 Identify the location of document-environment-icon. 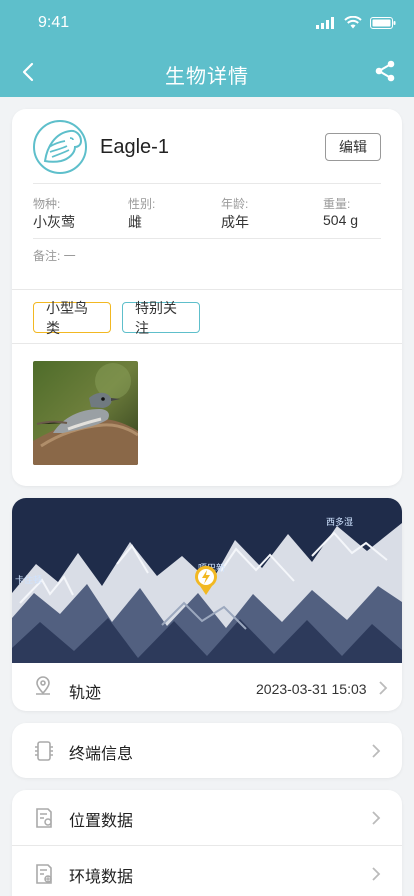
(44, 874).